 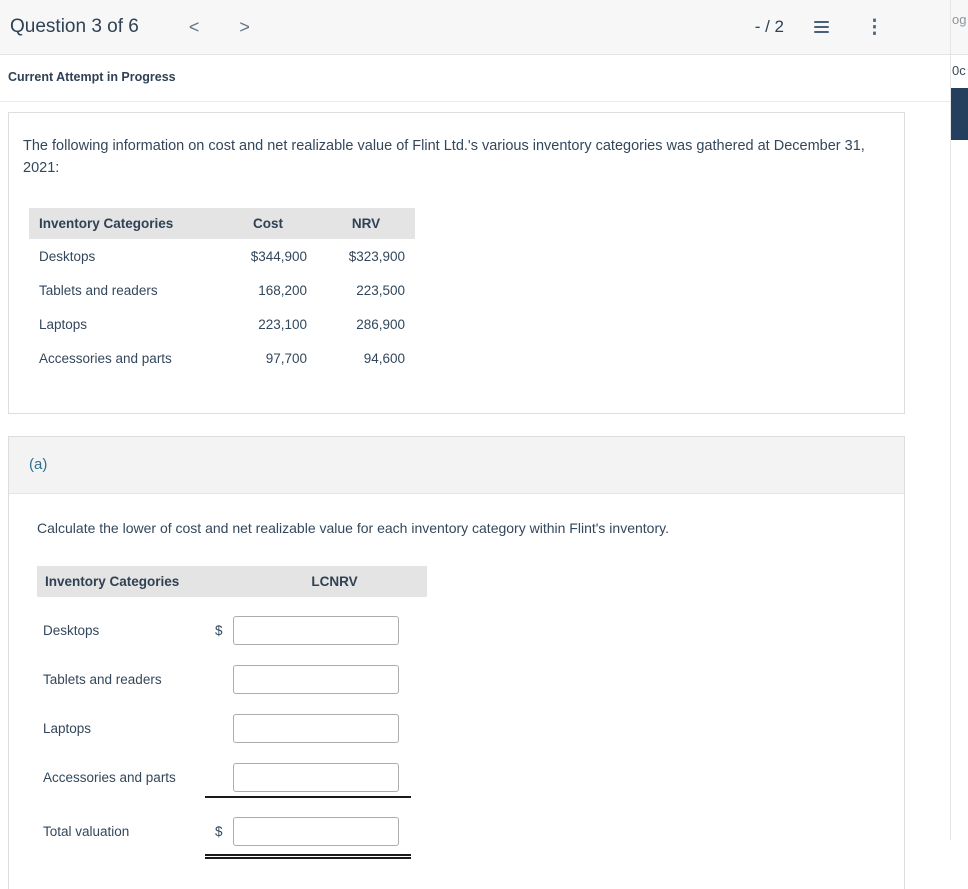 I want to click on row-label: Laptops, so click(x=67, y=729).